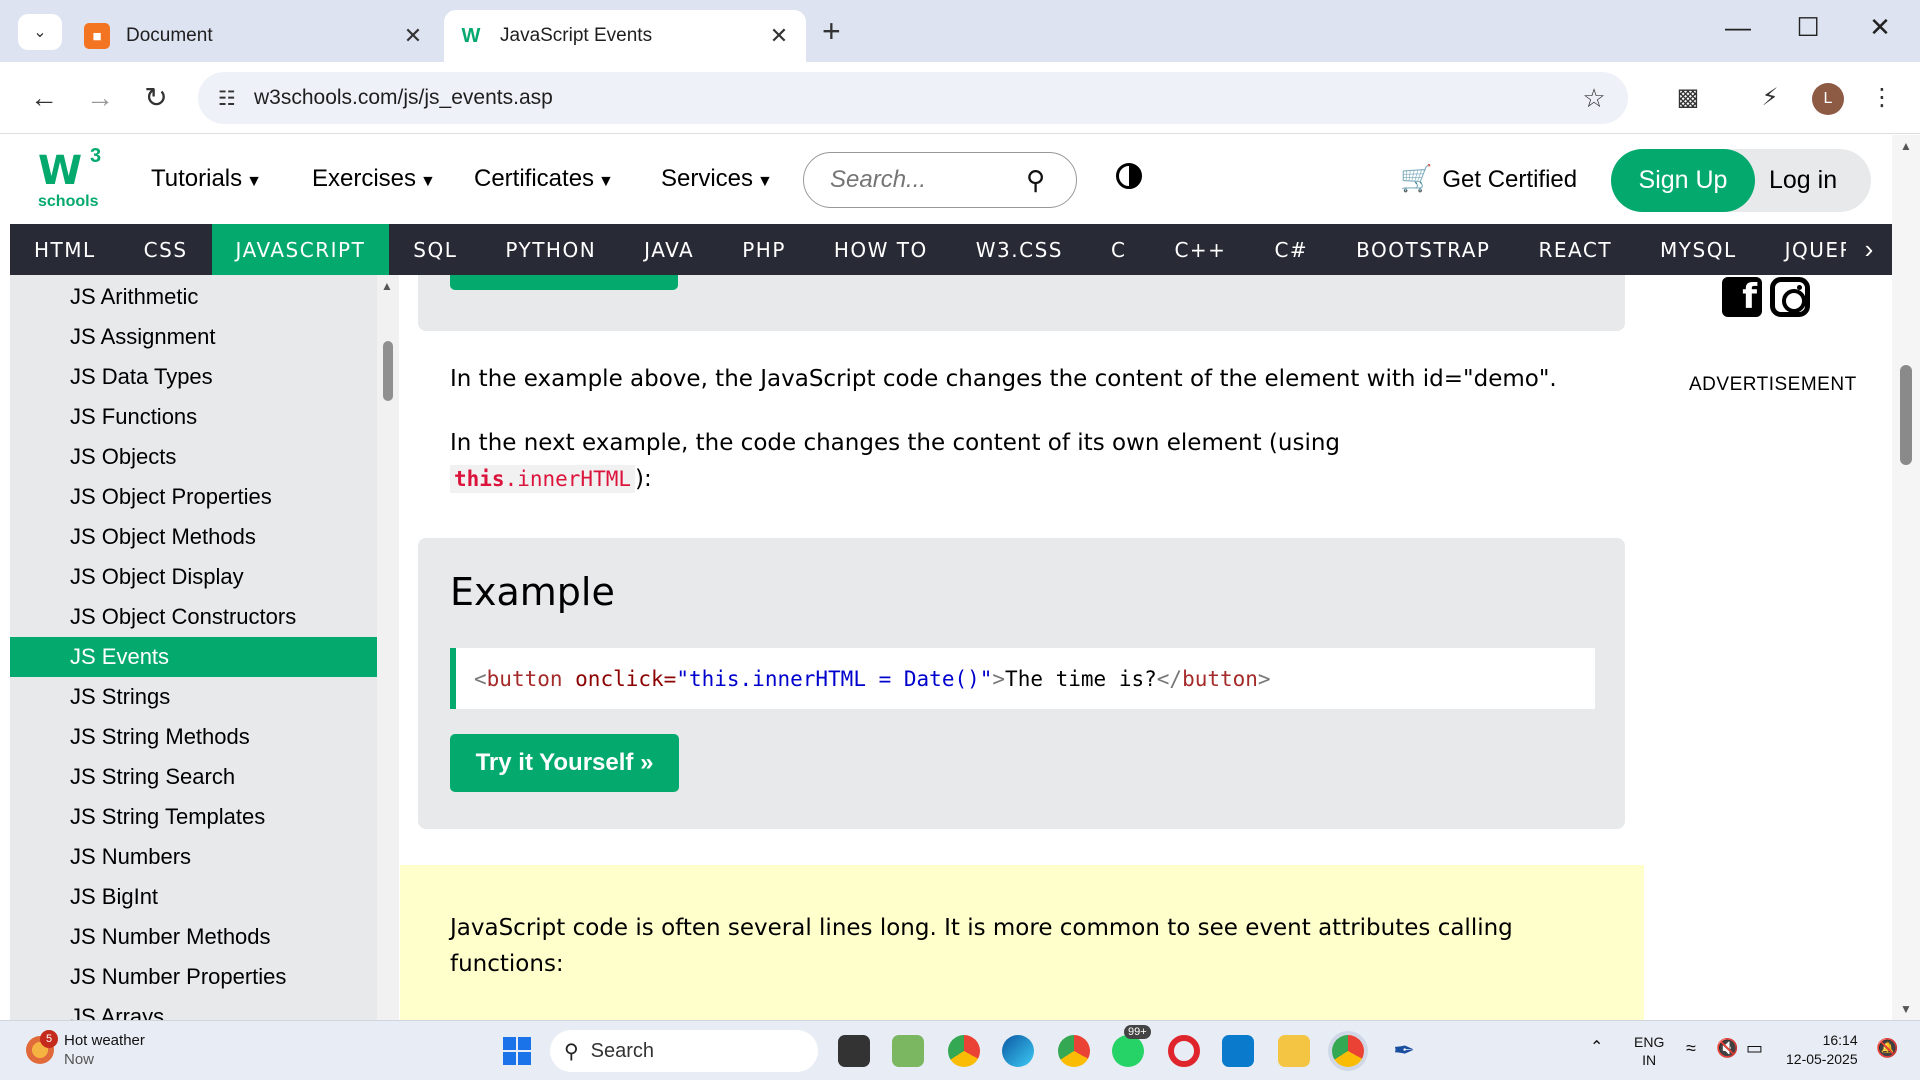 Image resolution: width=1920 pixels, height=1080 pixels. I want to click on weather-widget: 5 Hot weather Now, so click(85, 1049).